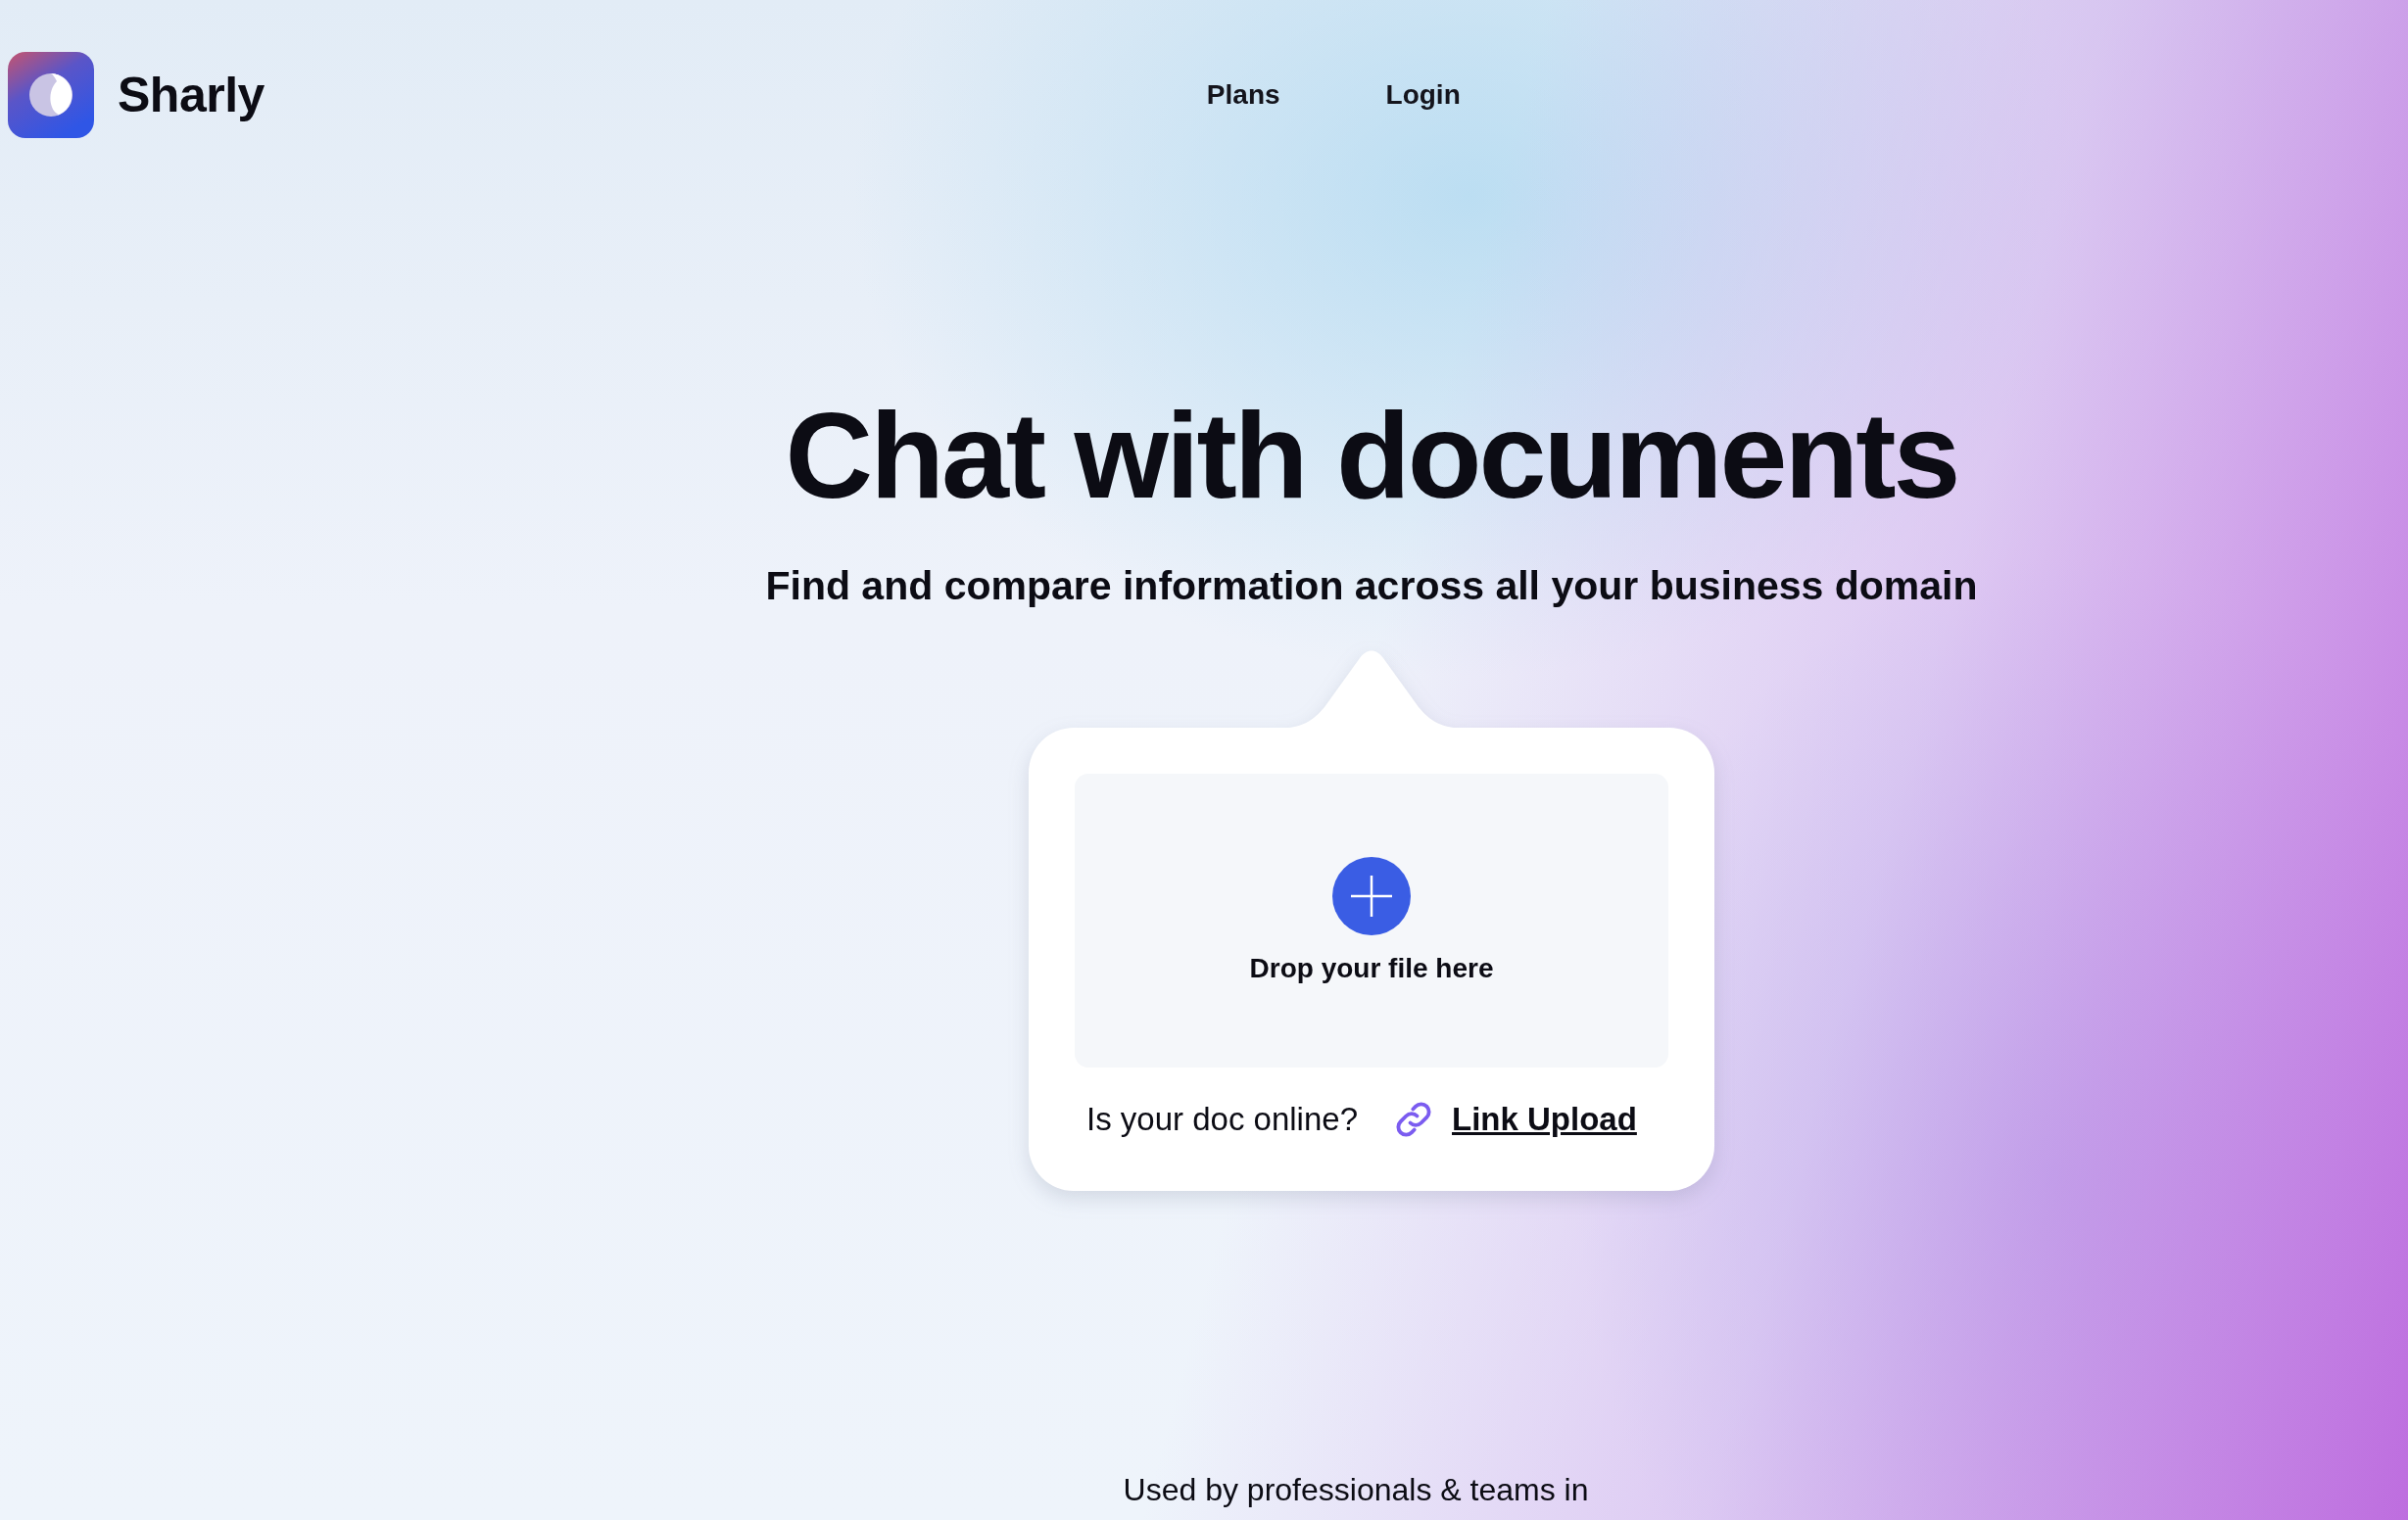  What do you see at coordinates (1356, 1490) in the screenshot?
I see `footer-text: Used by professionals & teams in` at bounding box center [1356, 1490].